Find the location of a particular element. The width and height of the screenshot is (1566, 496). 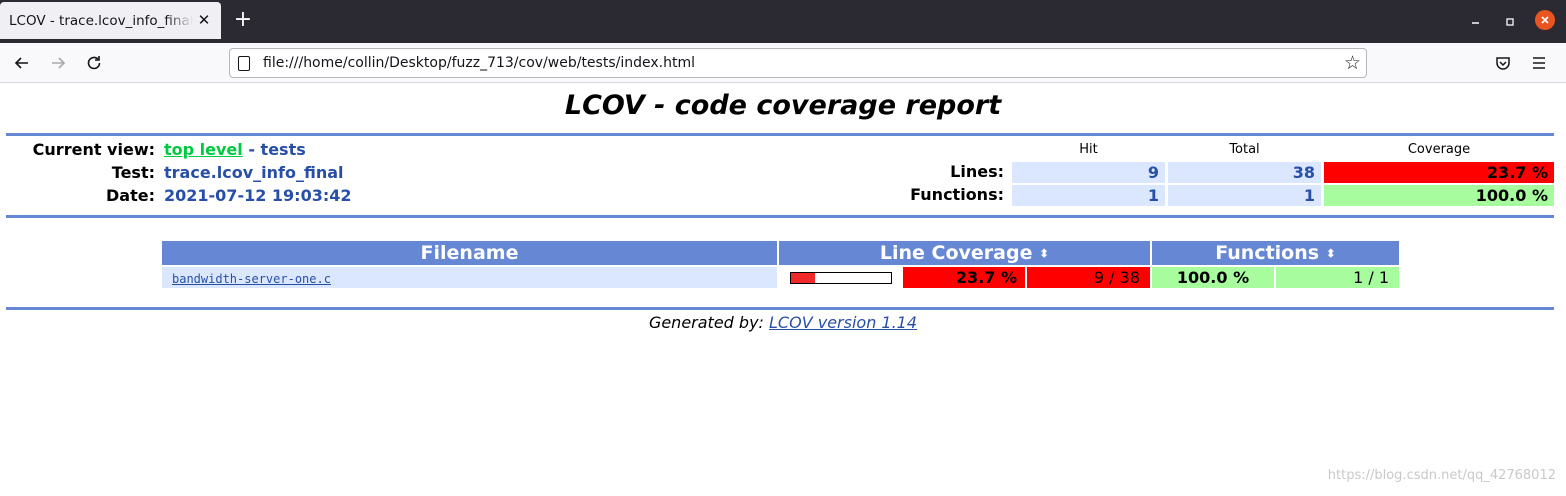

maximize-icon is located at coordinates (1510, 22).